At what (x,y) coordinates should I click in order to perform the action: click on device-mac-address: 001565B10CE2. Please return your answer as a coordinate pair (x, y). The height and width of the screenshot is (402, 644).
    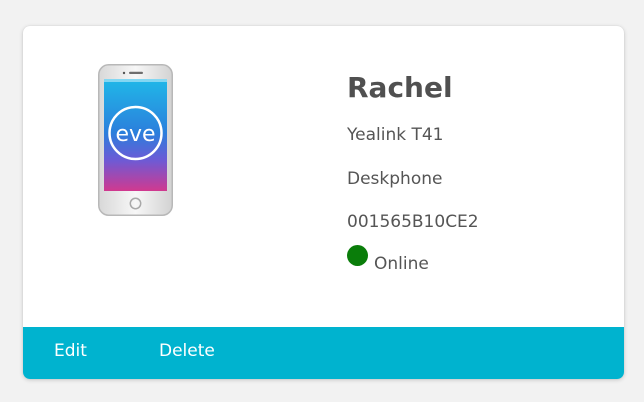
    Looking at the image, I should click on (413, 222).